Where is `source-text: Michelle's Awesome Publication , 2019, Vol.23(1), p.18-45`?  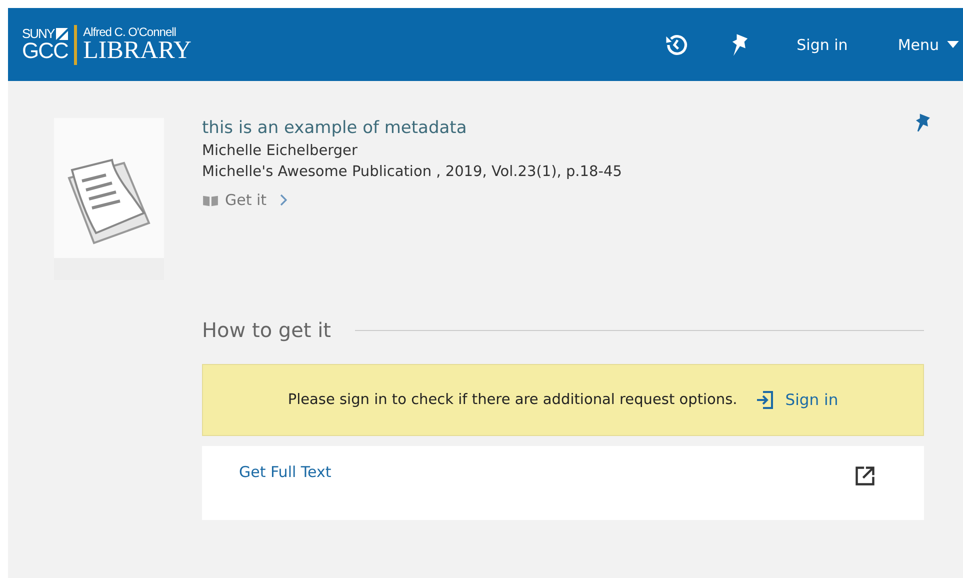
source-text: Michelle's Awesome Publication , 2019, Vol.23(1), p.18-45 is located at coordinates (412, 172).